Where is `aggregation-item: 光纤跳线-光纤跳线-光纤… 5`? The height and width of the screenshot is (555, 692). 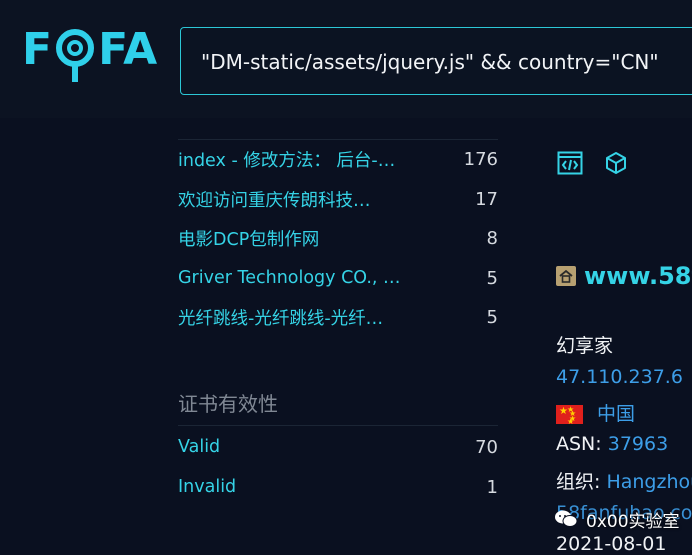
aggregation-item: 光纤跳线-光纤跳线-光纤… 5 is located at coordinates (338, 318).